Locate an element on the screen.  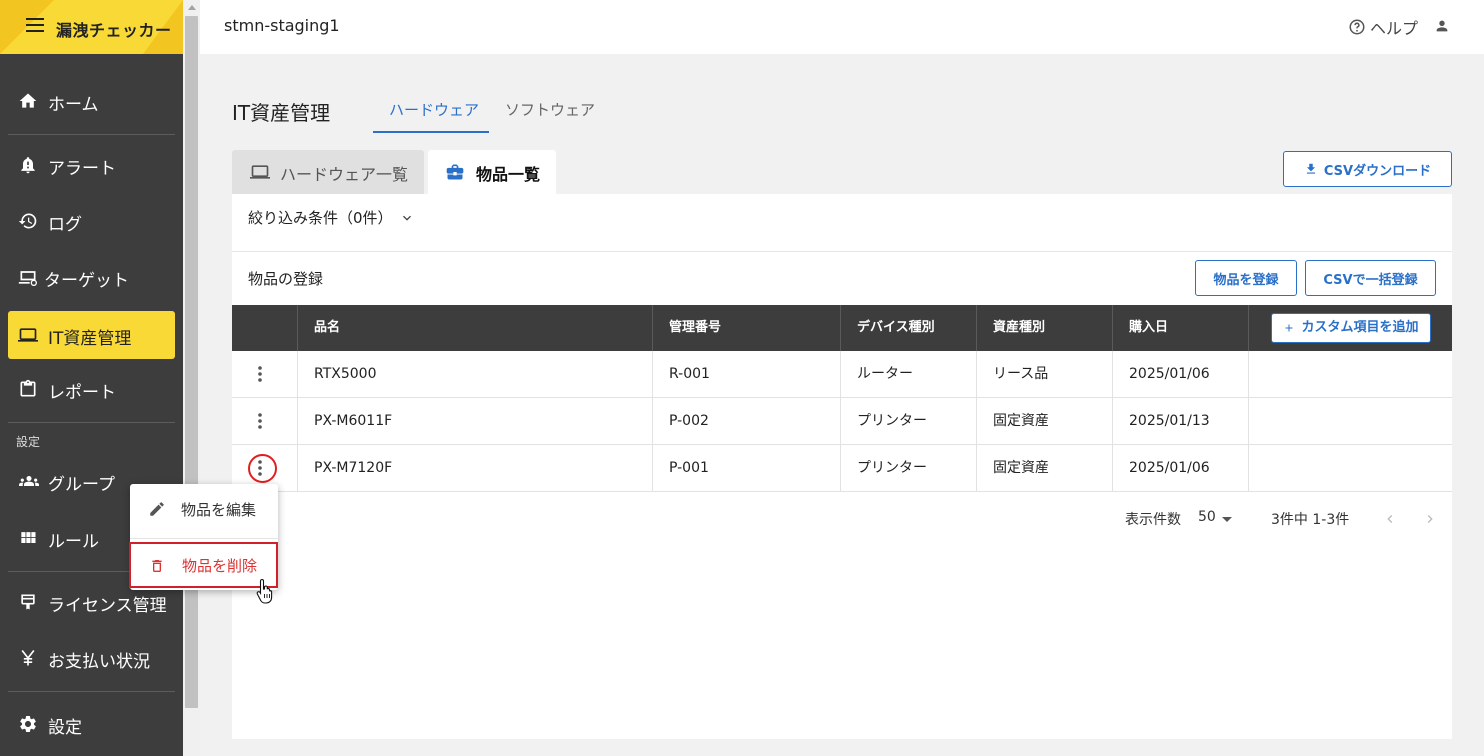
tab-software: ソフトウェア is located at coordinates (550, 109).